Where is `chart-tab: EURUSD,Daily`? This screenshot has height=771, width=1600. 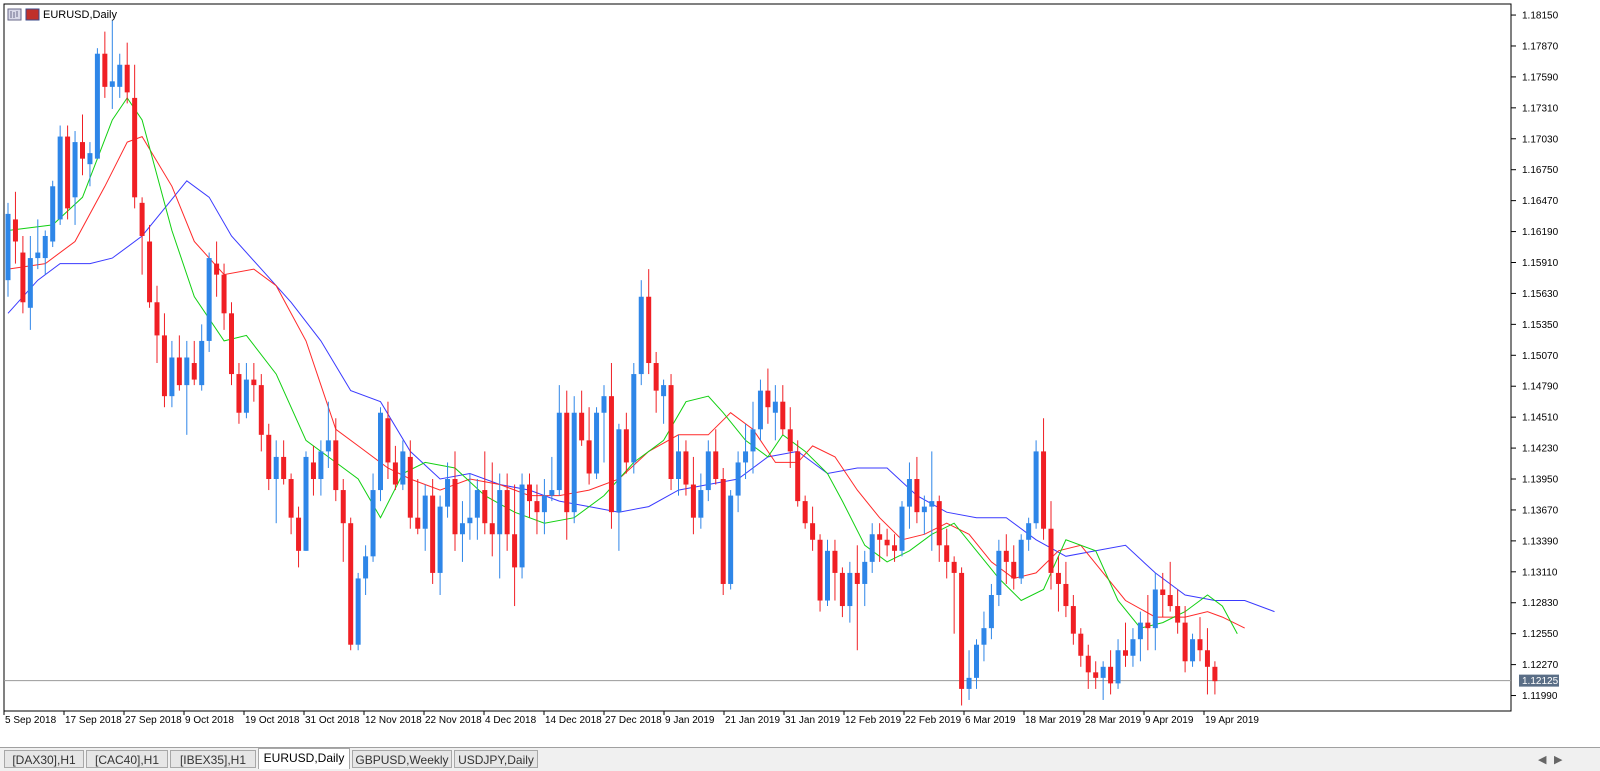 chart-tab: EURUSD,Daily is located at coordinates (304, 758).